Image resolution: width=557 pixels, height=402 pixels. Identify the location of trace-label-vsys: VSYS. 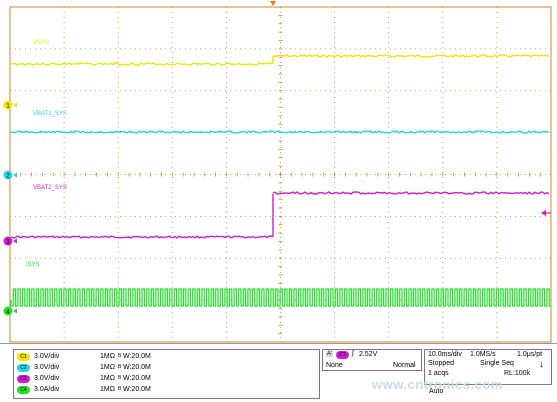
(41, 43).